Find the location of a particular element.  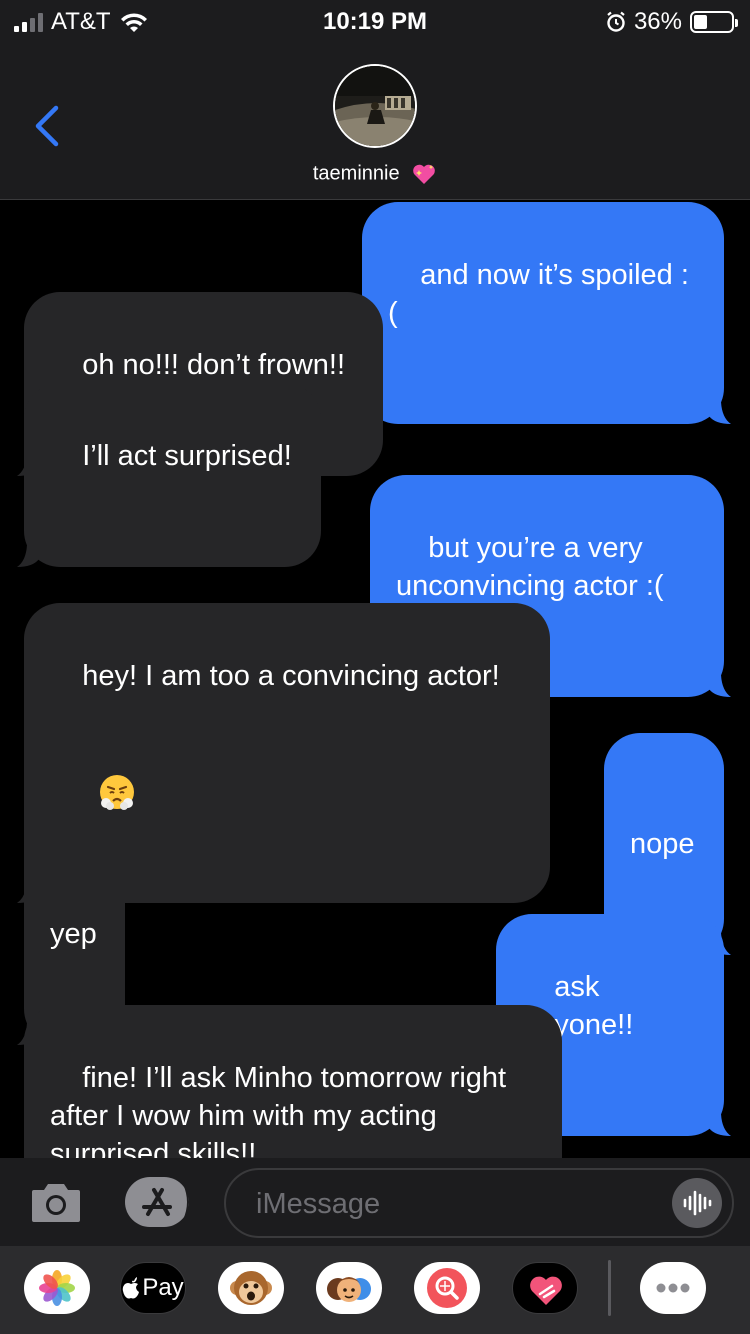

status-bar: AT&T 10:19 PM 36% is located at coordinates (375, 20).